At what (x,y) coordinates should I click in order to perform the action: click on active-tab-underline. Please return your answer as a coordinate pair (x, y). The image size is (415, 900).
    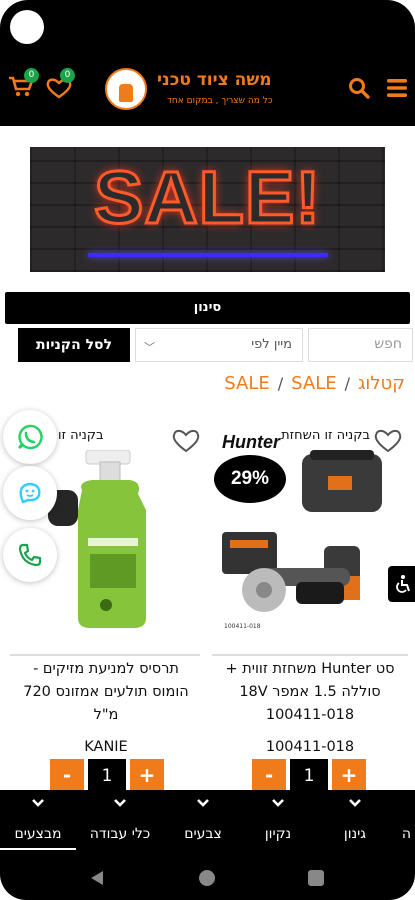
    Looking at the image, I should click on (38, 849).